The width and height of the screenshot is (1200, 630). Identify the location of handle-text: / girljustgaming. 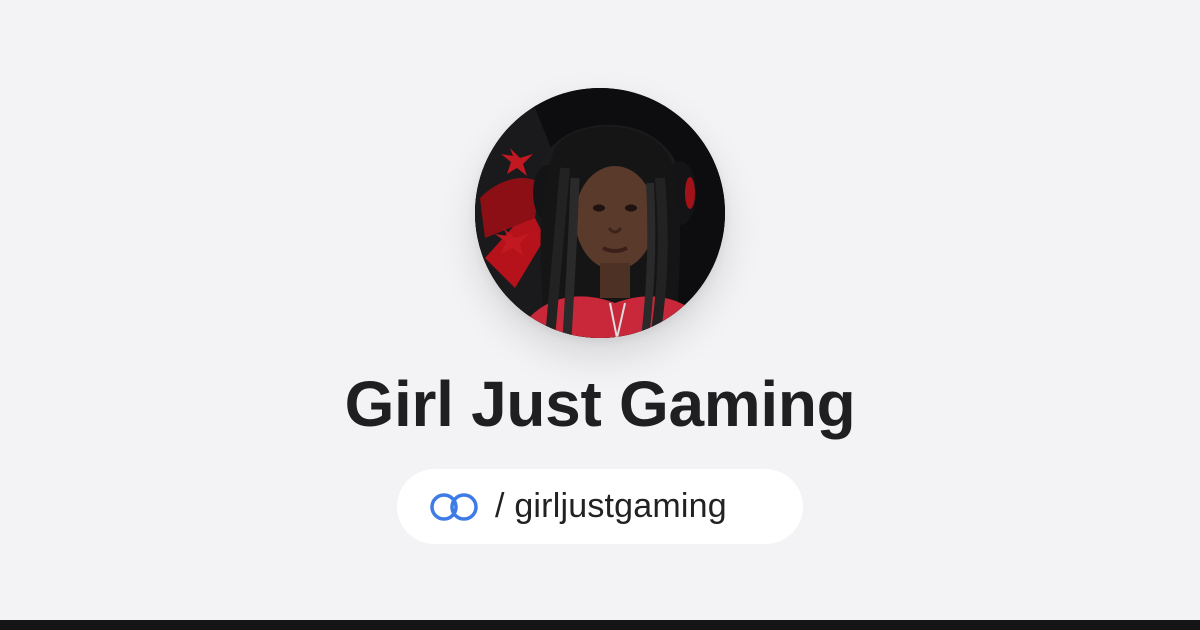
(611, 506).